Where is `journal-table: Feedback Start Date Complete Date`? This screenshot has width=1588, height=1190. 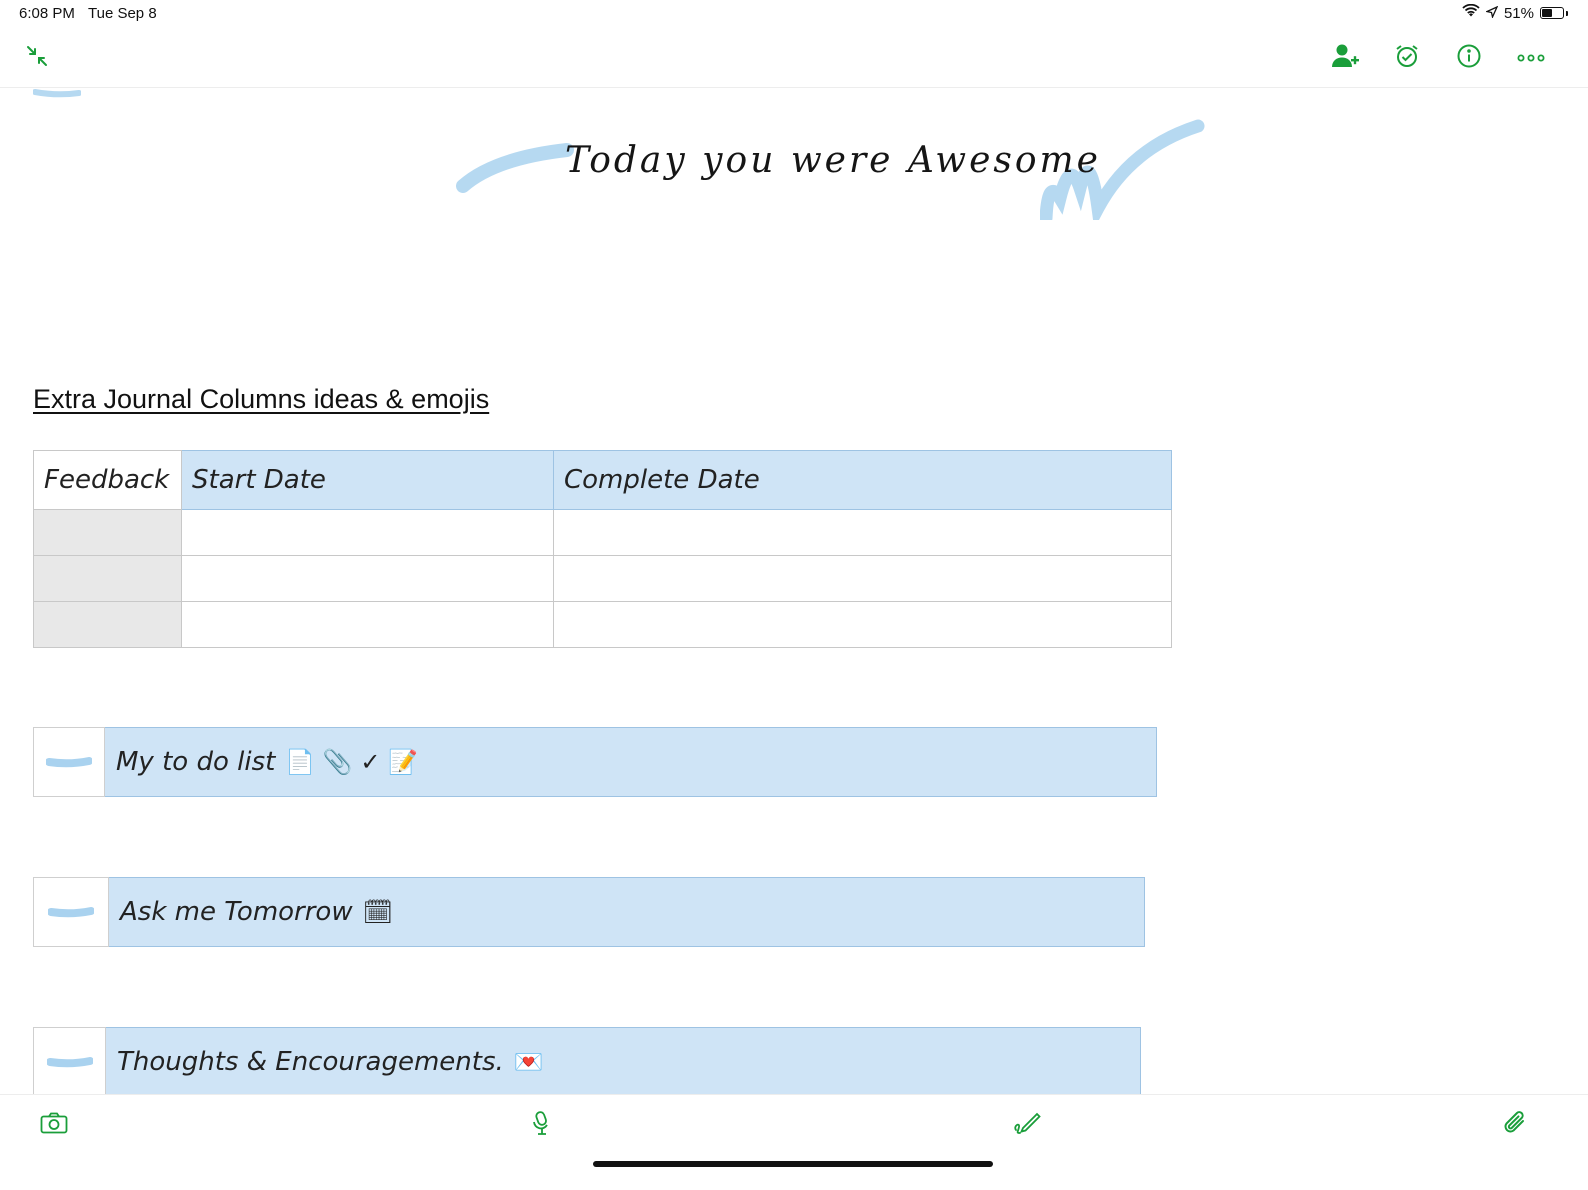
journal-table: Feedback Start Date Complete Date is located at coordinates (602, 549).